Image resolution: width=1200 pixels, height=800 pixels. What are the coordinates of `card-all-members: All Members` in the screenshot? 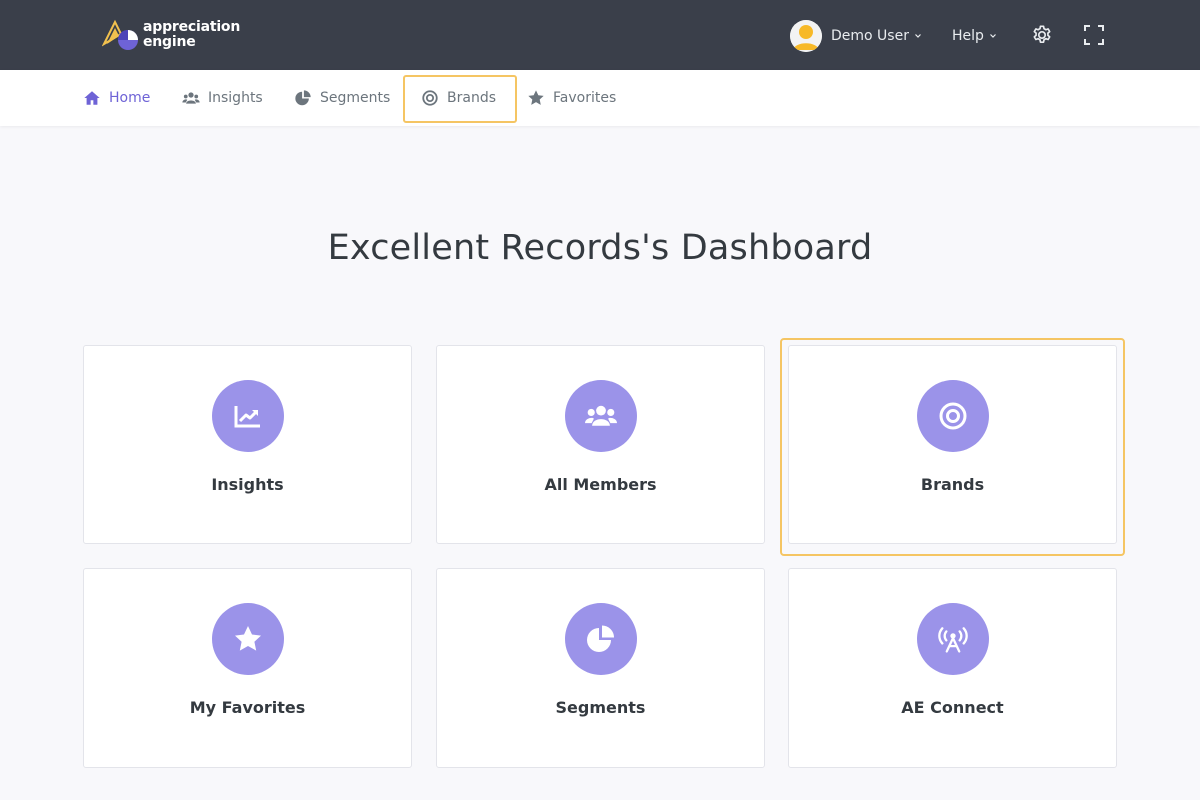 It's located at (600, 444).